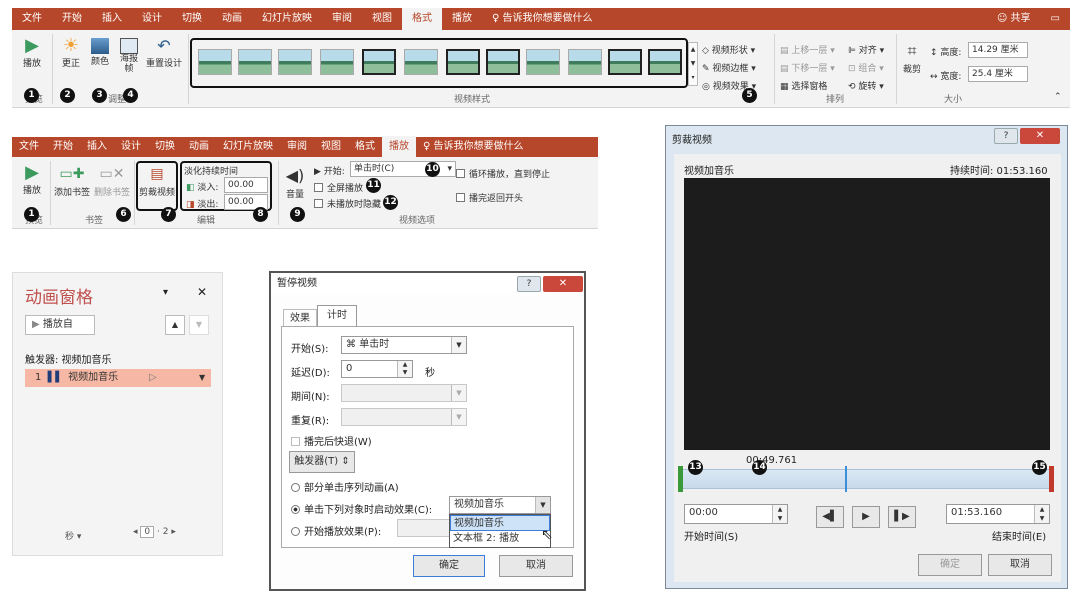 This screenshot has height=600, width=1080. Describe the element at coordinates (729, 67) in the screenshot. I see `video-border-button: ✎ 视频边框 ▾` at that location.